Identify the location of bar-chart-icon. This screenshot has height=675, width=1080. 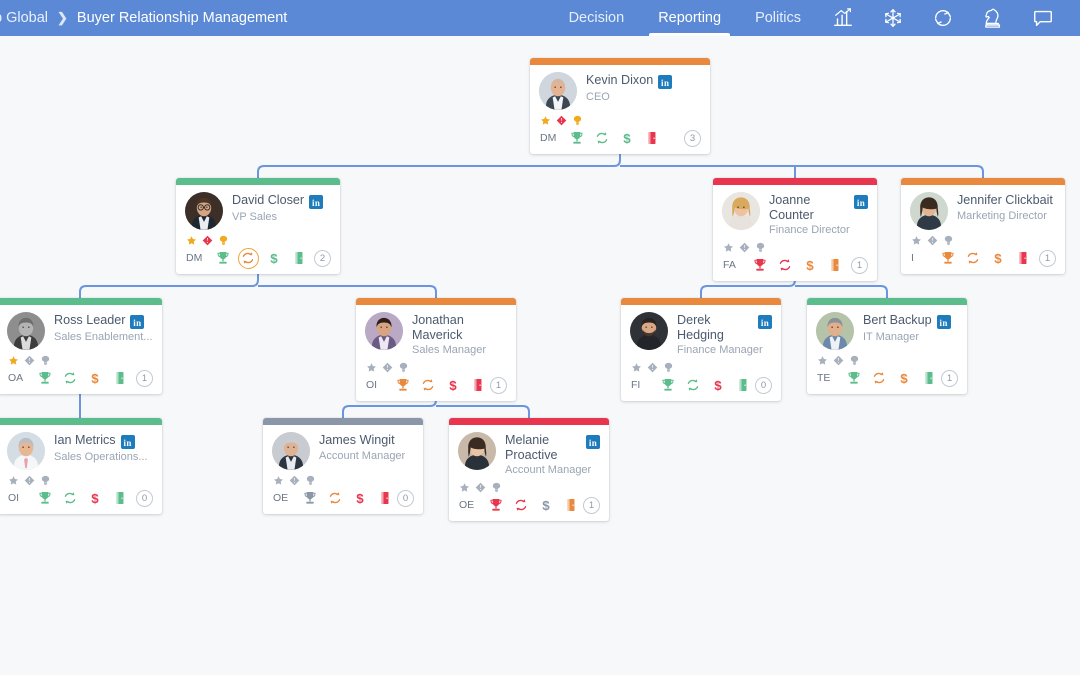
(843, 18).